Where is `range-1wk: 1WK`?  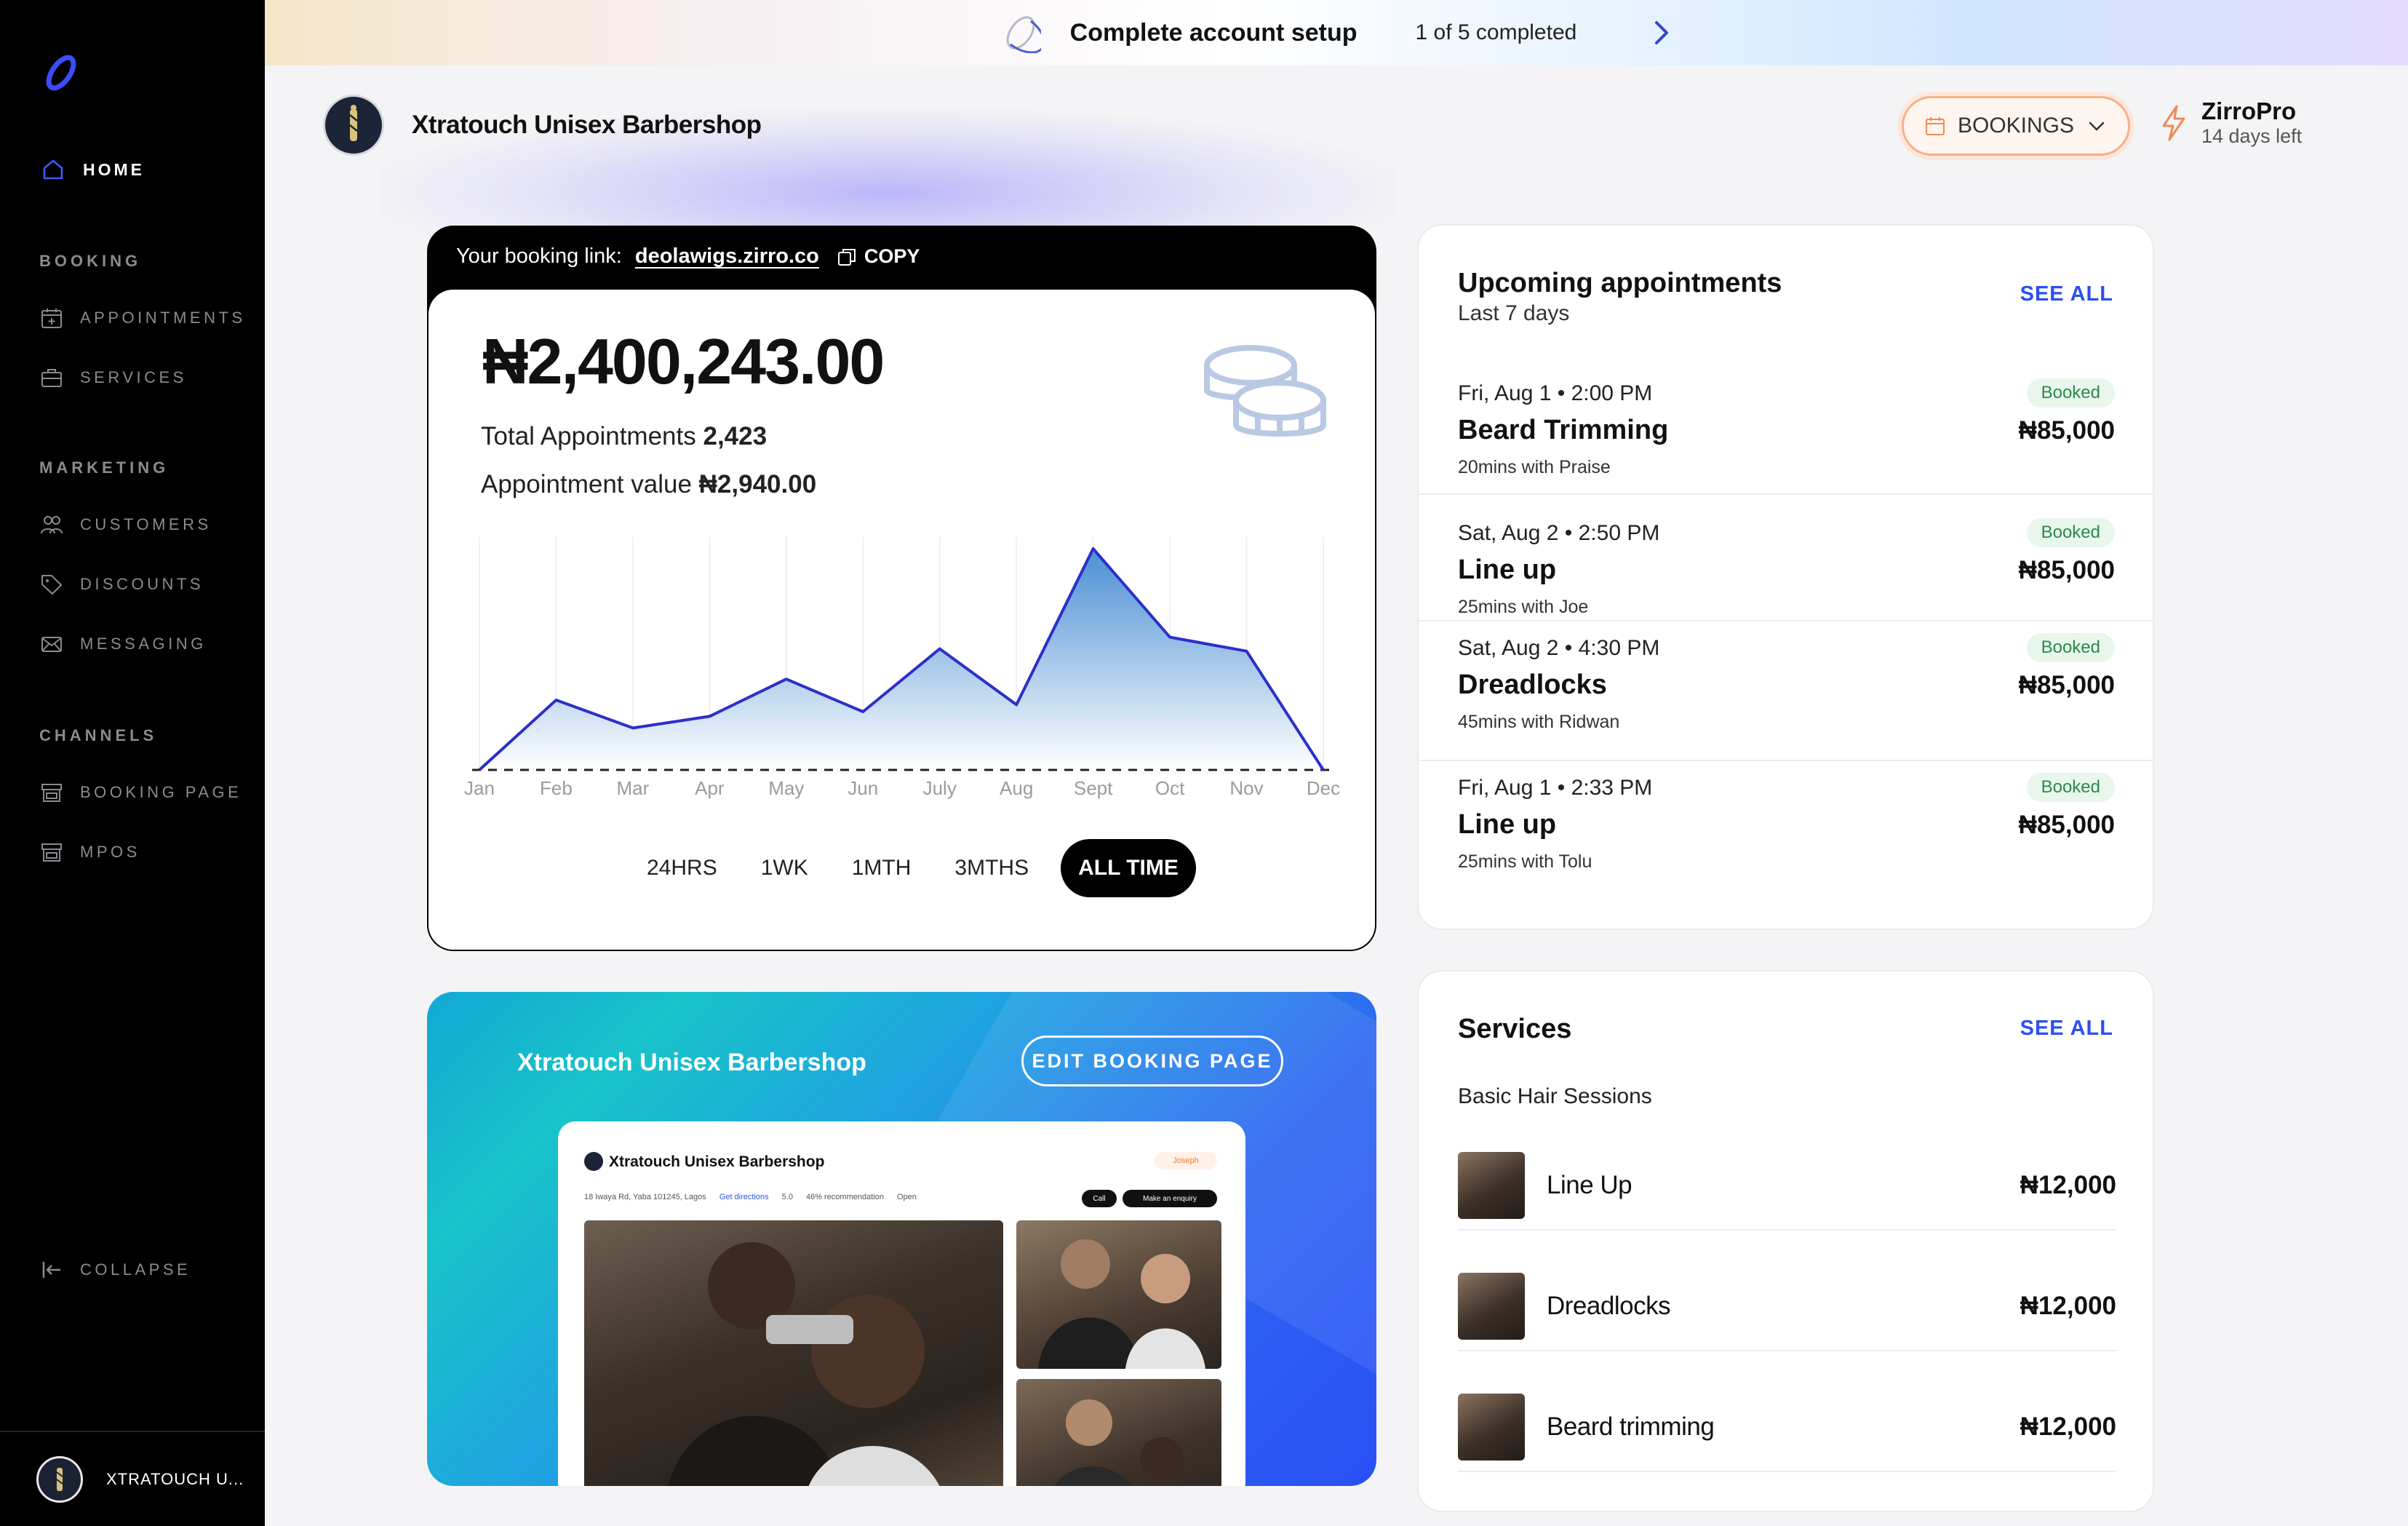 range-1wk: 1WK is located at coordinates (784, 868).